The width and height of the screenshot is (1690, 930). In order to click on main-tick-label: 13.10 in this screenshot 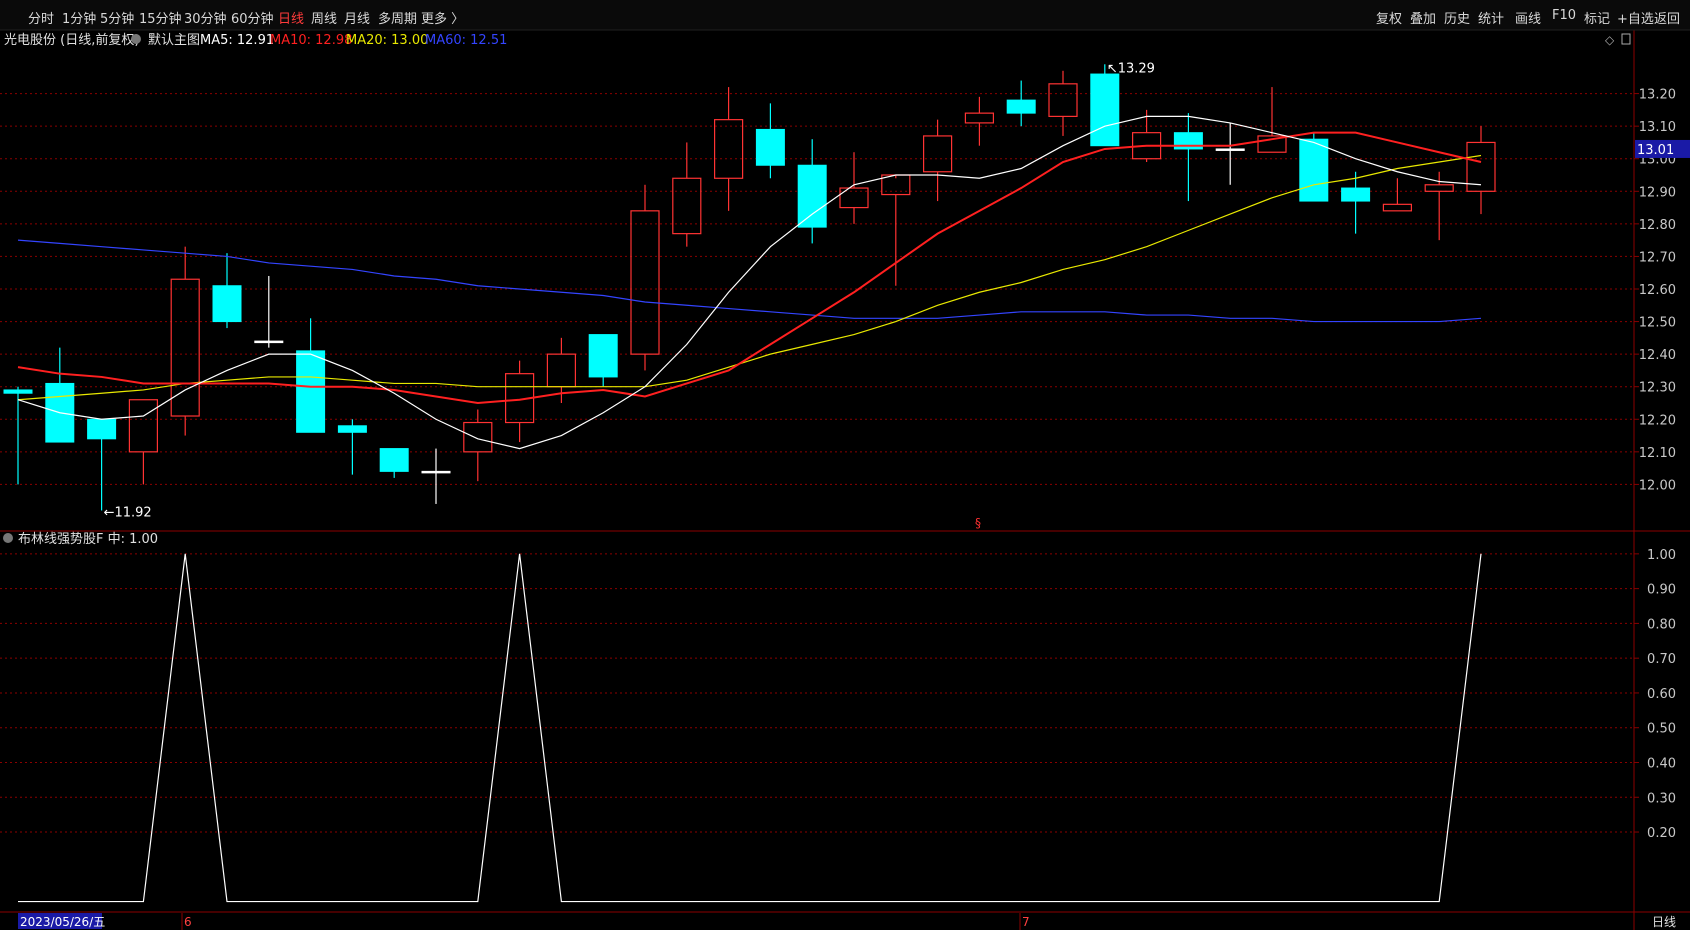, I will do `click(1657, 127)`.